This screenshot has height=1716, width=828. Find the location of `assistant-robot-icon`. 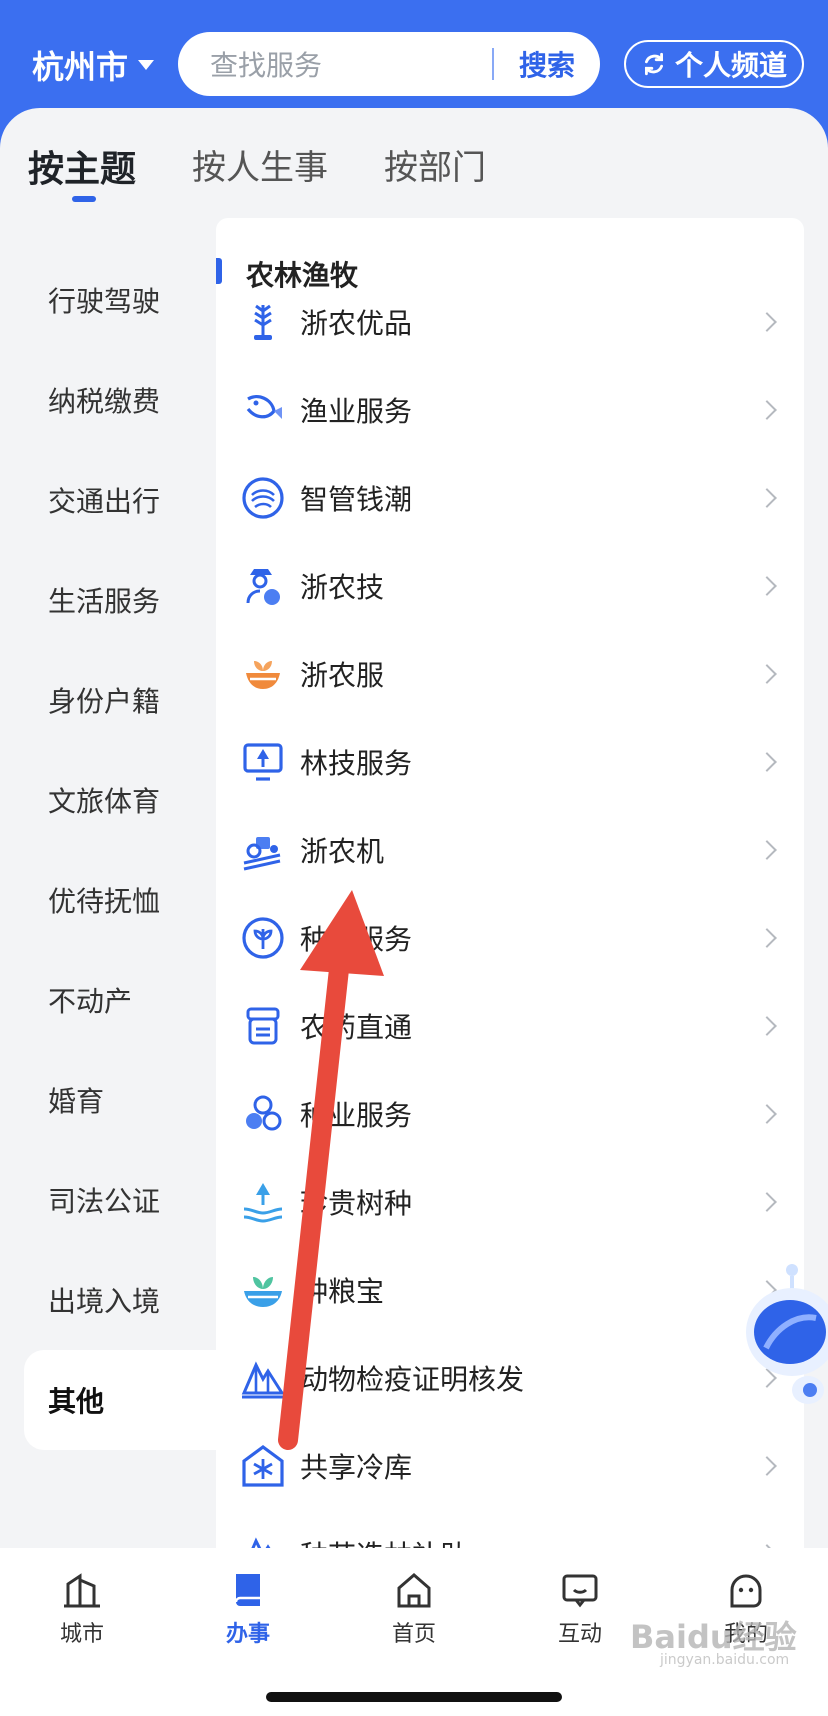

assistant-robot-icon is located at coordinates (784, 1337).